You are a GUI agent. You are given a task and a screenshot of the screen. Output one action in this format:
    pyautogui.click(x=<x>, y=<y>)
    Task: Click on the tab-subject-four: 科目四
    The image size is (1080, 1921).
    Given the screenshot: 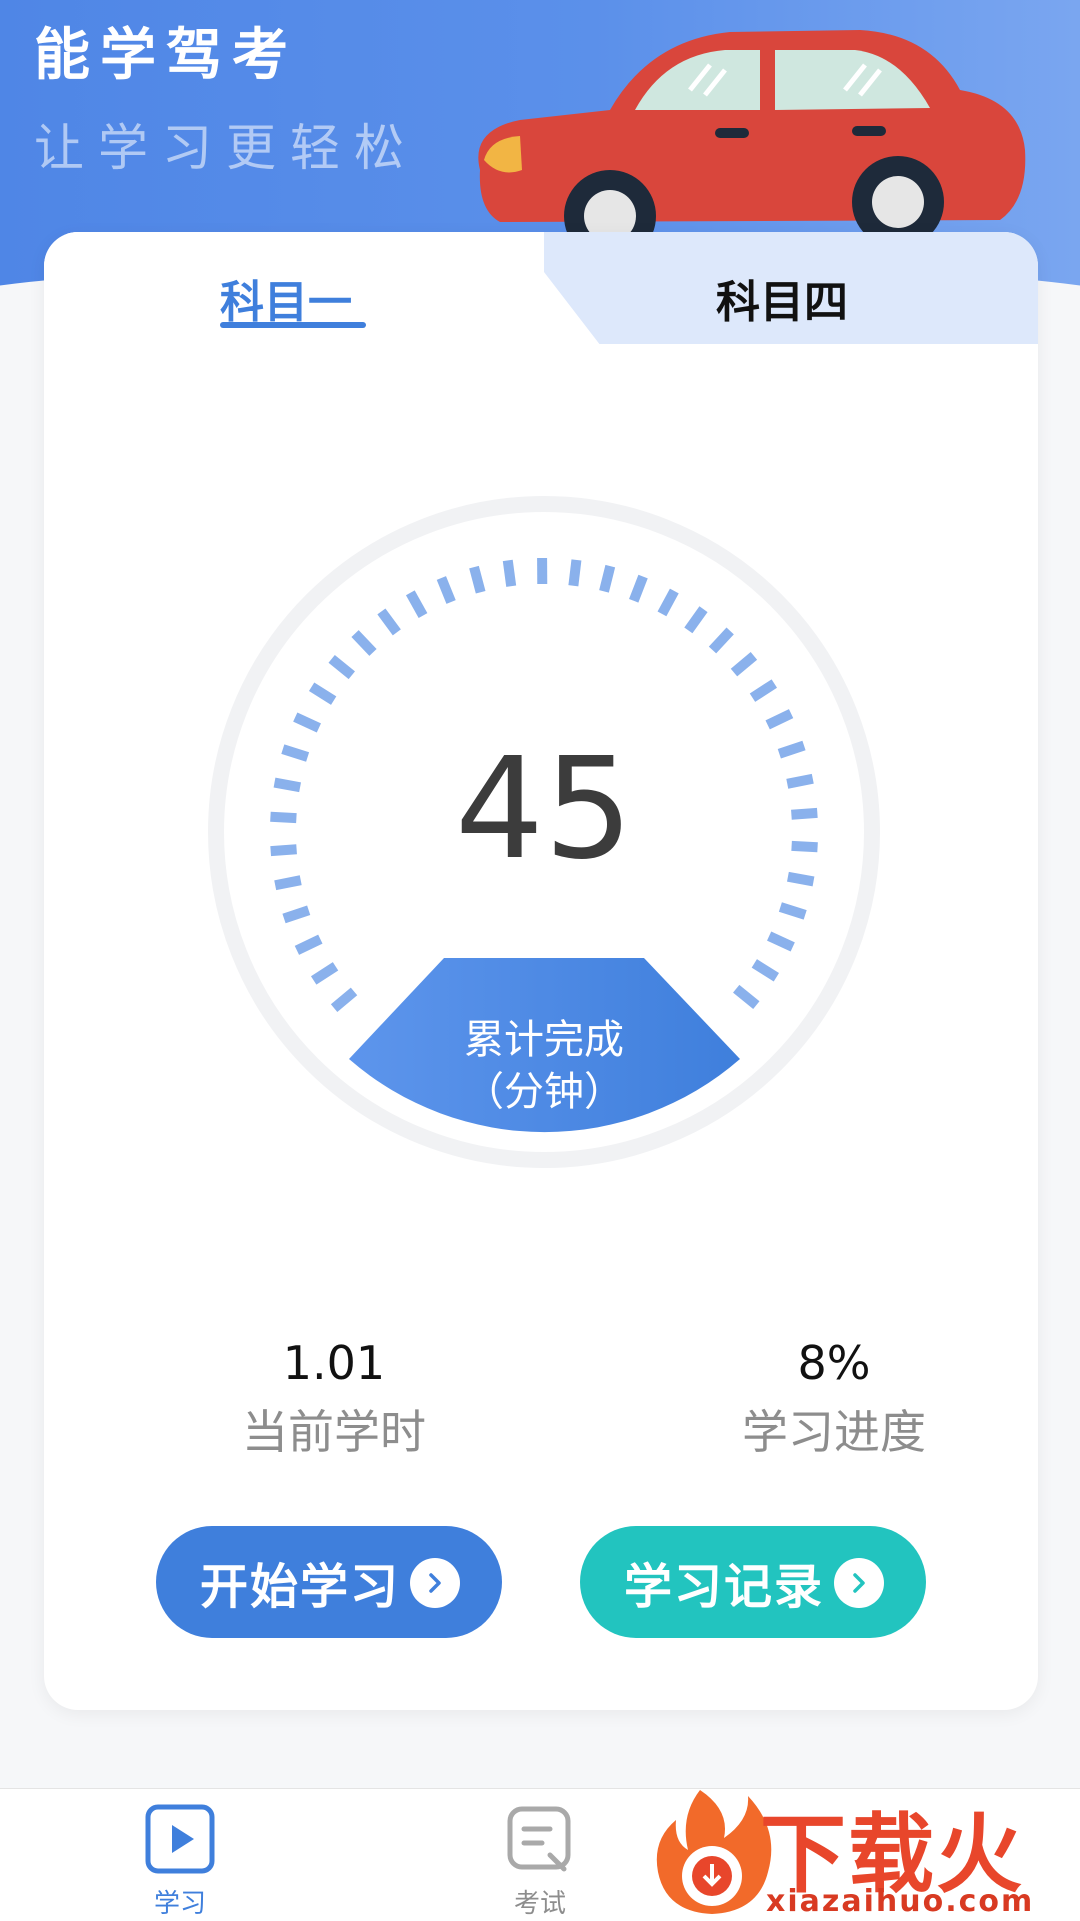 What is the action you would take?
    pyautogui.click(x=782, y=298)
    